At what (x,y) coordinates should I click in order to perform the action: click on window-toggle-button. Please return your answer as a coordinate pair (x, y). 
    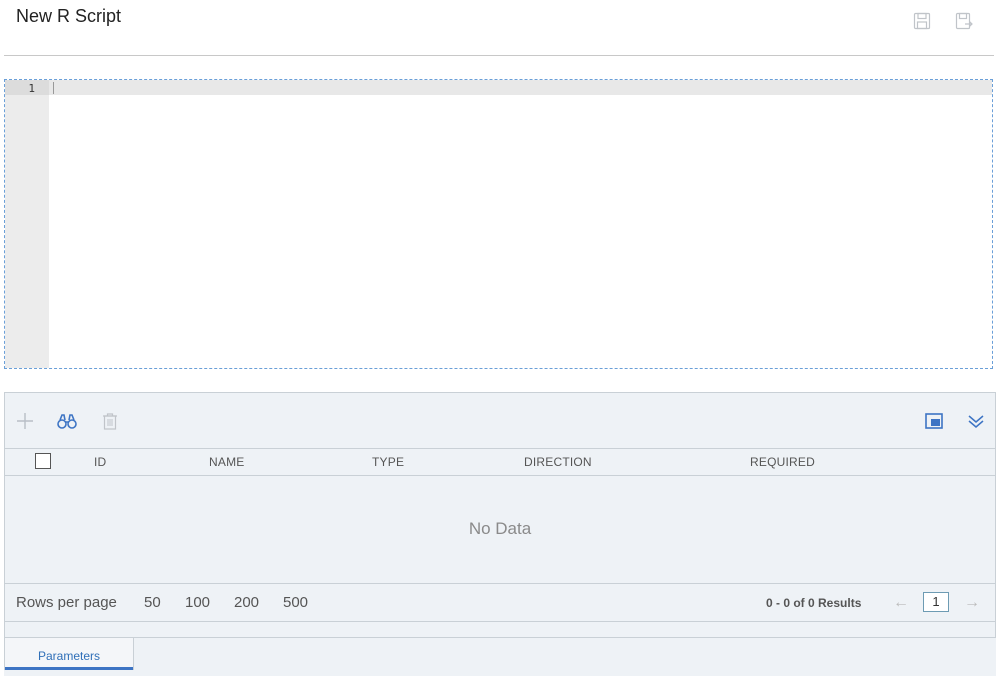
    Looking at the image, I should click on (934, 421).